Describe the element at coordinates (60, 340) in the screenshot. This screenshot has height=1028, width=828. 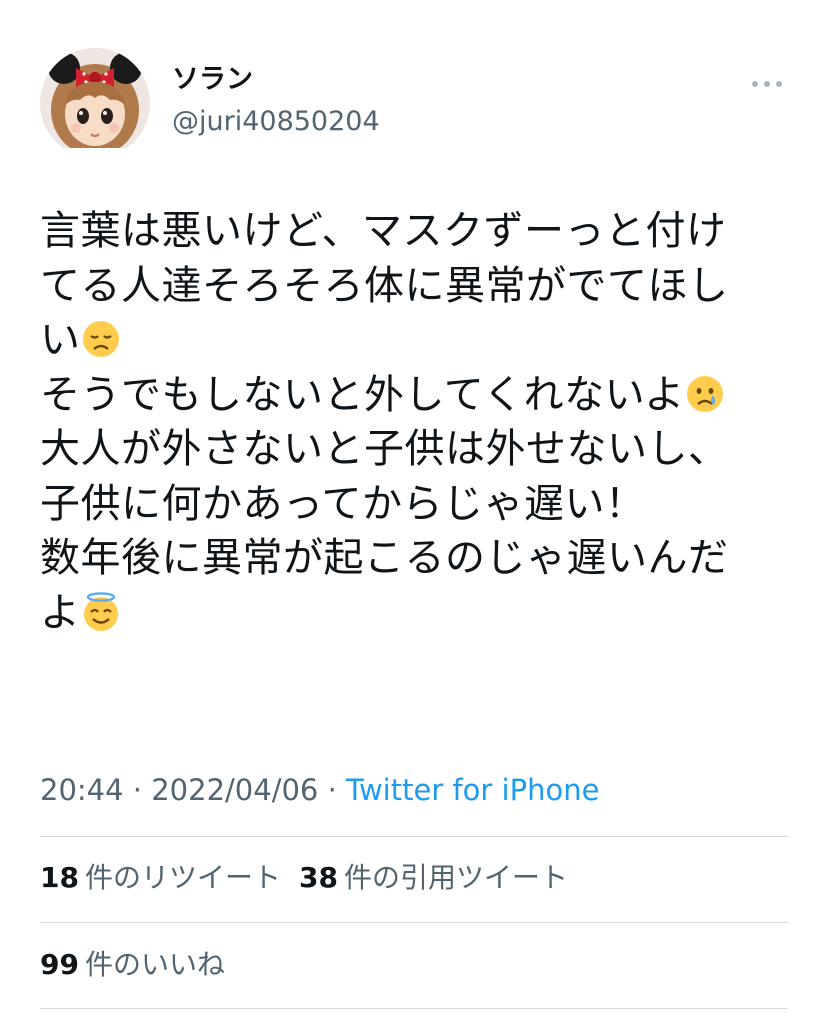
I see `tweet-line: い` at that location.